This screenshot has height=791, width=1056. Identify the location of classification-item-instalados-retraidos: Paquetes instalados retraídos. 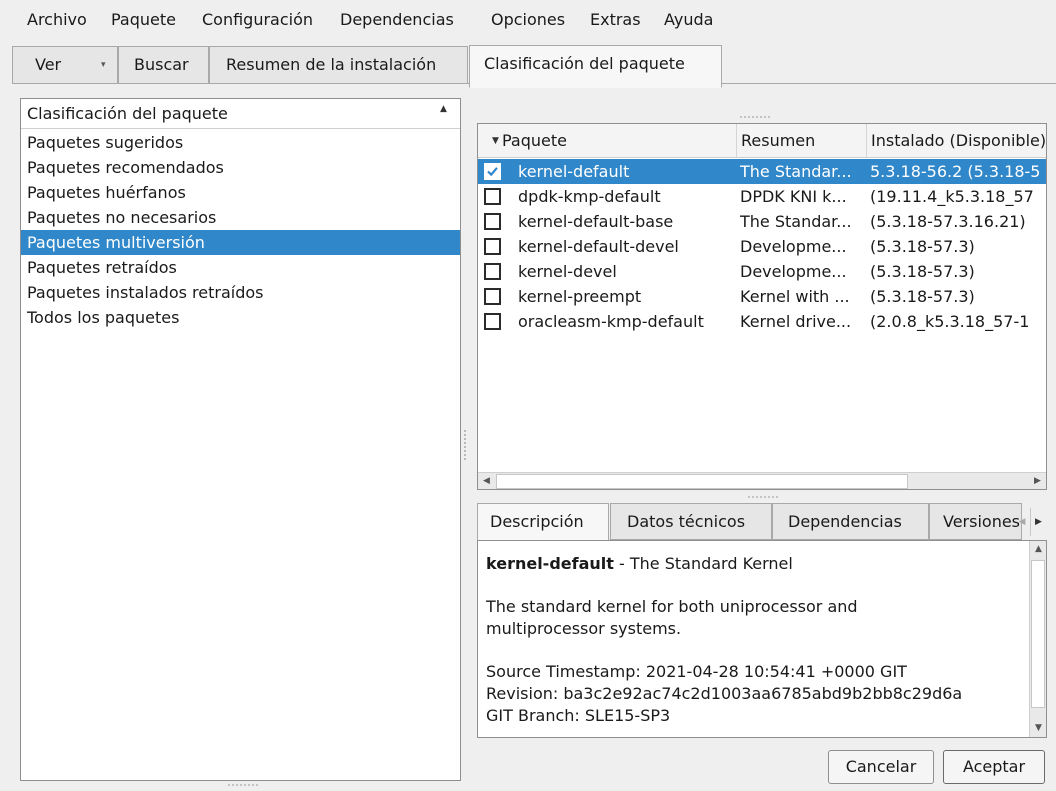
(240, 292).